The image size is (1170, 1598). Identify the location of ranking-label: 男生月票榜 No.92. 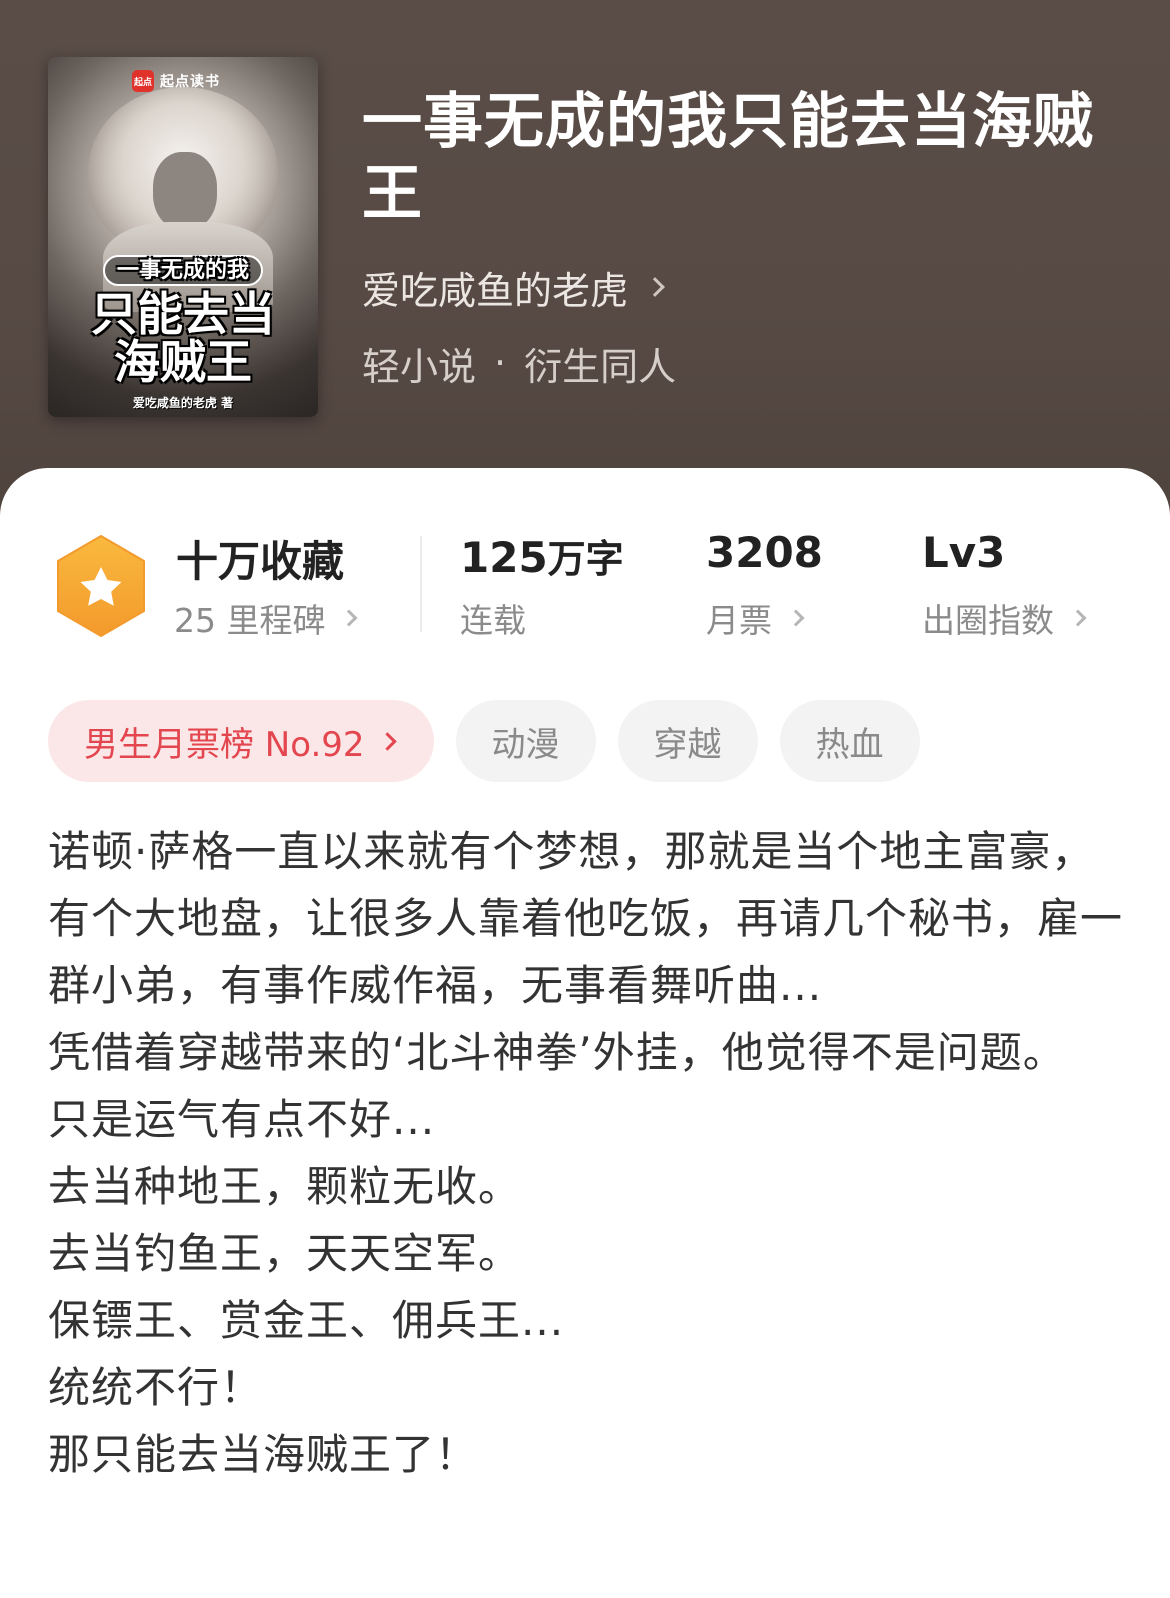
(224, 744).